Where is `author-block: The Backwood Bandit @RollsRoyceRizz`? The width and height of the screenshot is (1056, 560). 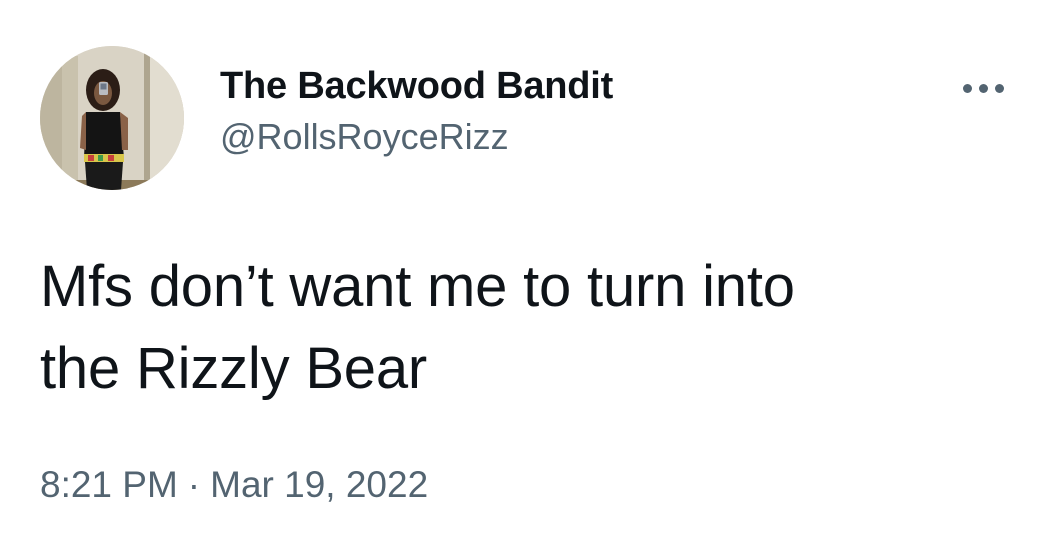 author-block: The Backwood Bandit @RollsRoyceRizz is located at coordinates (416, 111).